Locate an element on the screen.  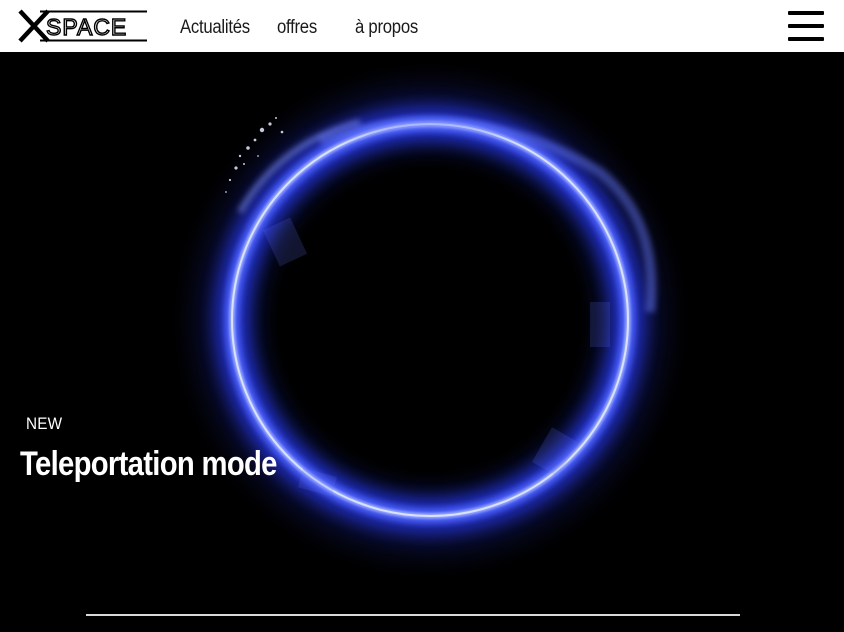
hero-tag-new: NEW is located at coordinates (44, 423).